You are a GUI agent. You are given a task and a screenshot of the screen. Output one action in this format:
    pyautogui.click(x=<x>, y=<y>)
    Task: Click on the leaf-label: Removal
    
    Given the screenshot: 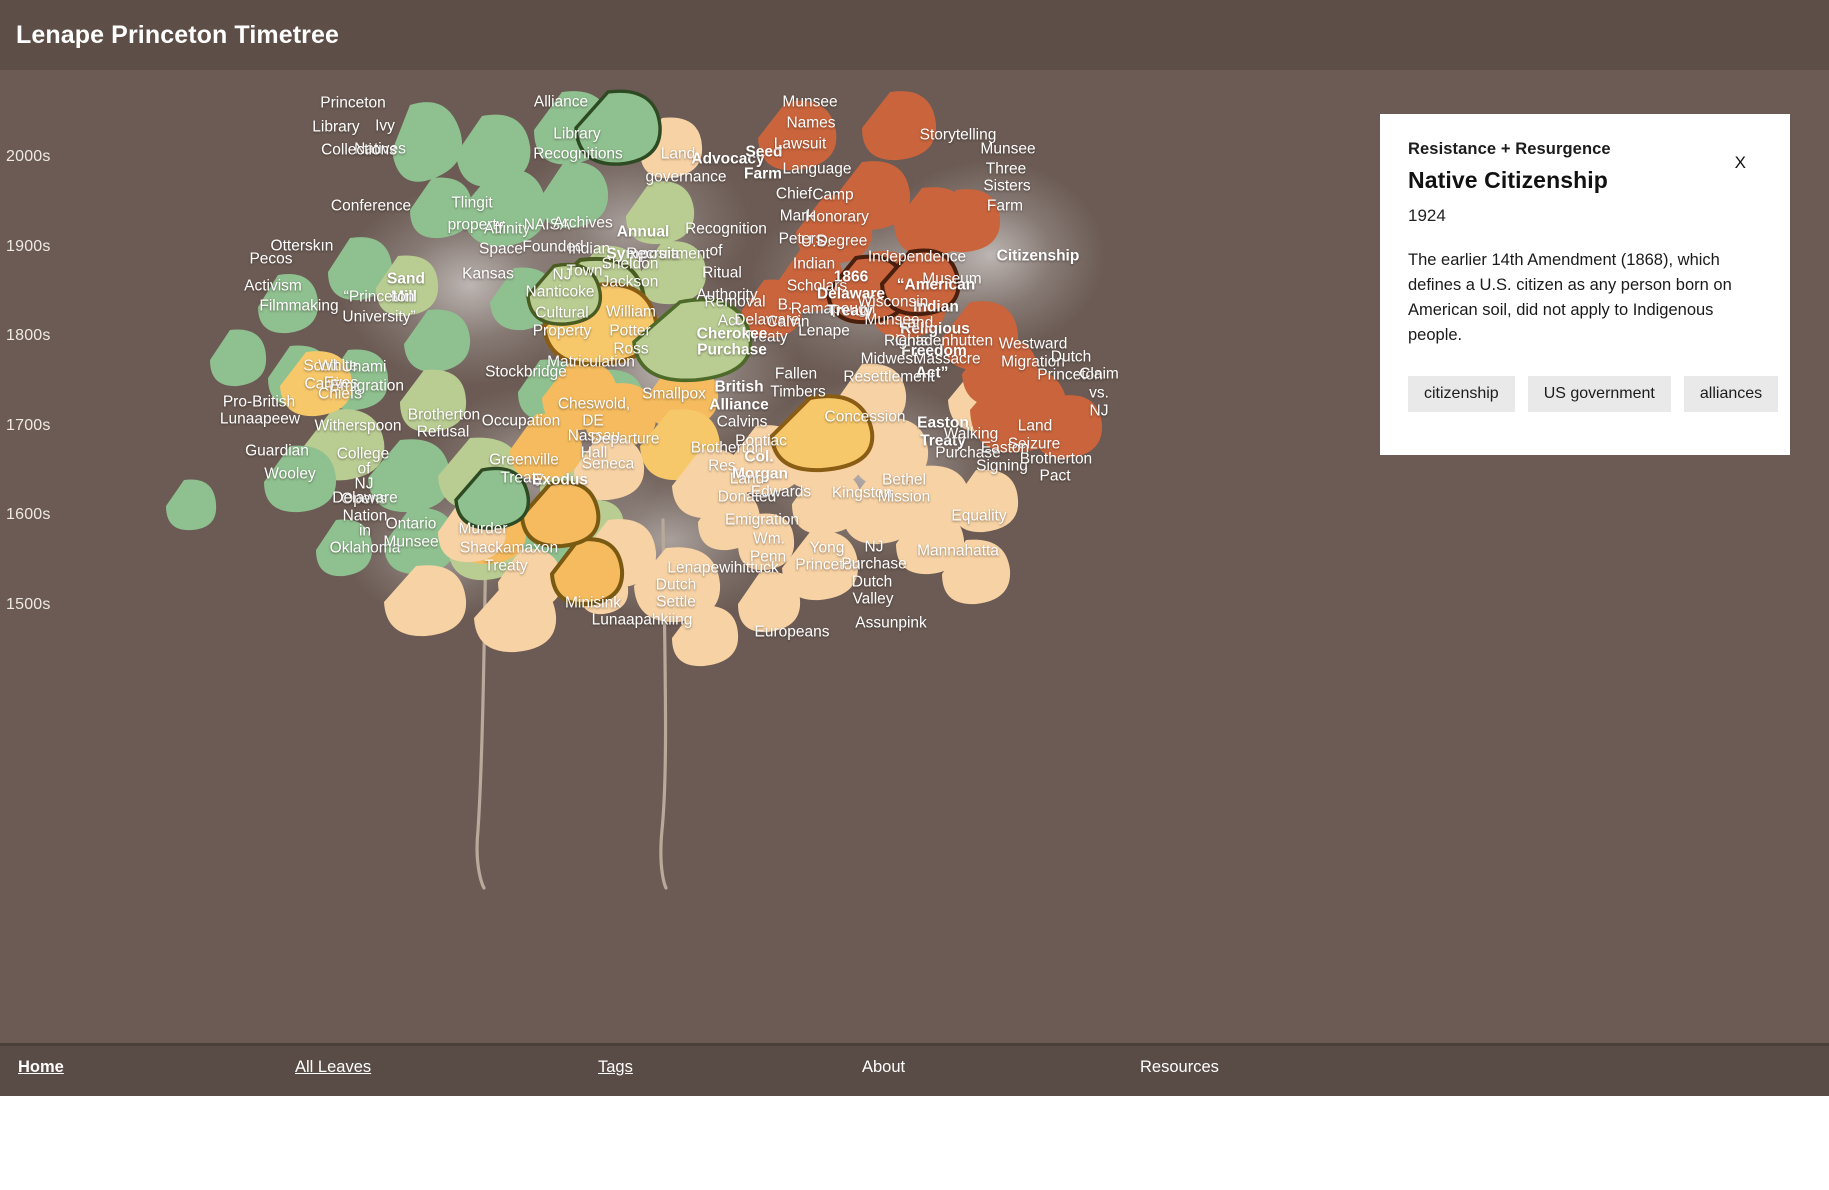 What is the action you would take?
    pyautogui.click(x=734, y=303)
    